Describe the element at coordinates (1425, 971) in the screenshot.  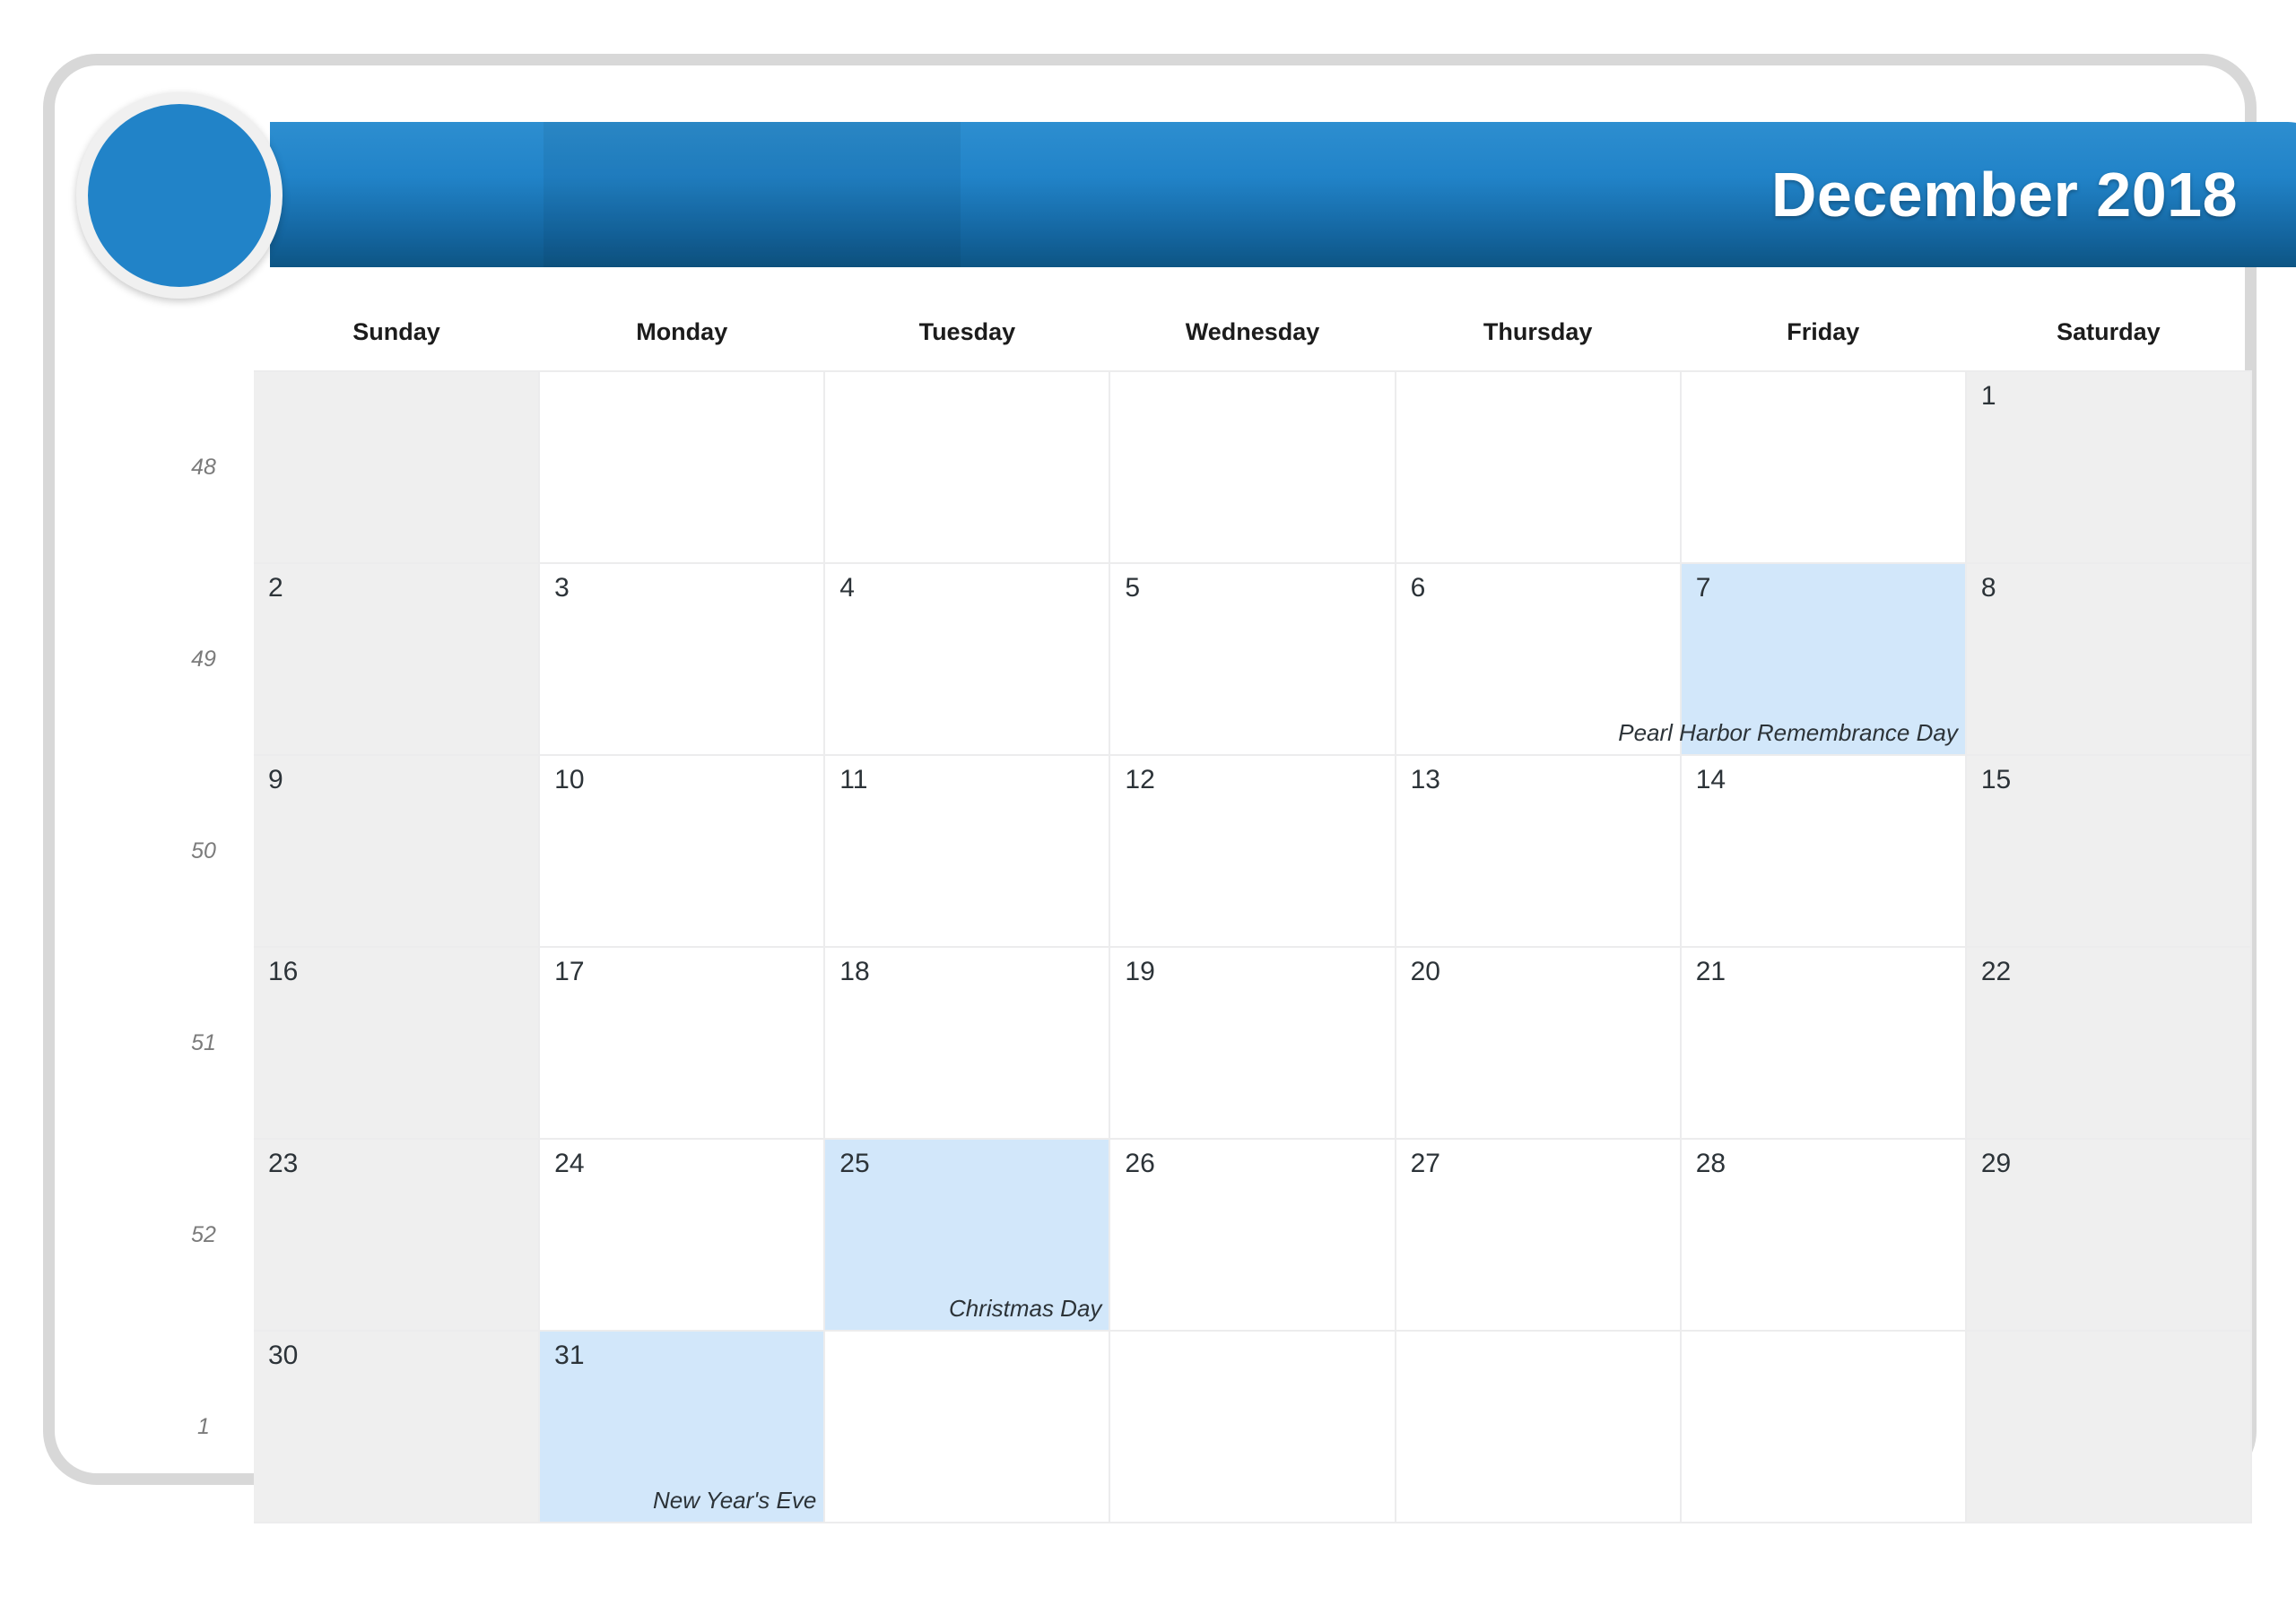
I see `day-number: 20` at that location.